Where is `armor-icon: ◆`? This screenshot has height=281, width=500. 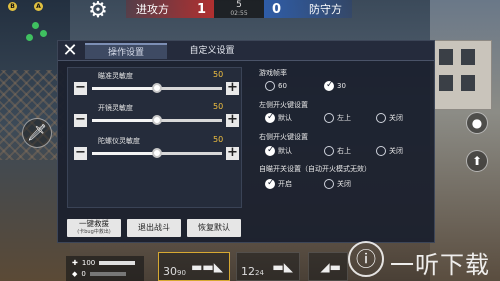 armor-icon: ◆ is located at coordinates (75, 274).